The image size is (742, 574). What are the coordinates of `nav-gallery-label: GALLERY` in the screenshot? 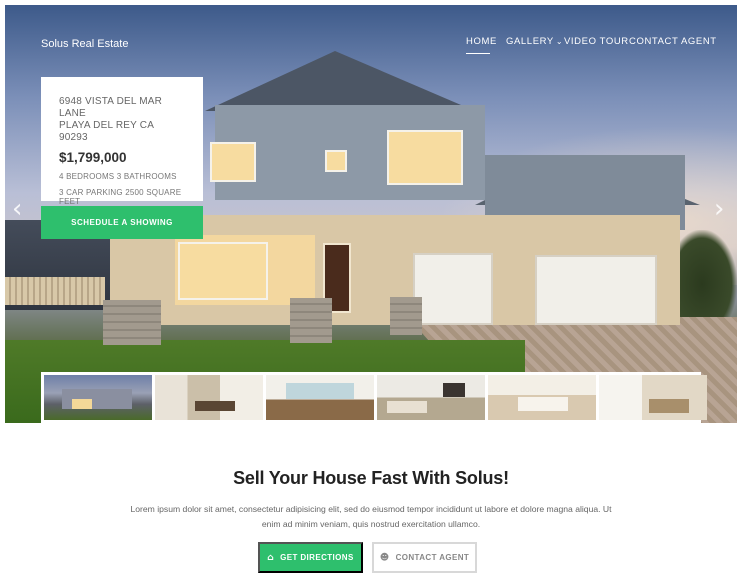 It's located at (530, 41).